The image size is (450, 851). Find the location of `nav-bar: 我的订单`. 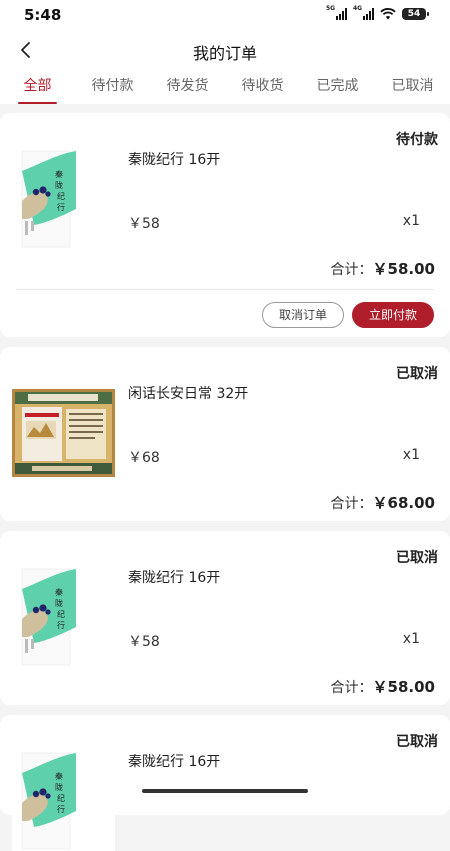

nav-bar: 我的订单 is located at coordinates (225, 50).